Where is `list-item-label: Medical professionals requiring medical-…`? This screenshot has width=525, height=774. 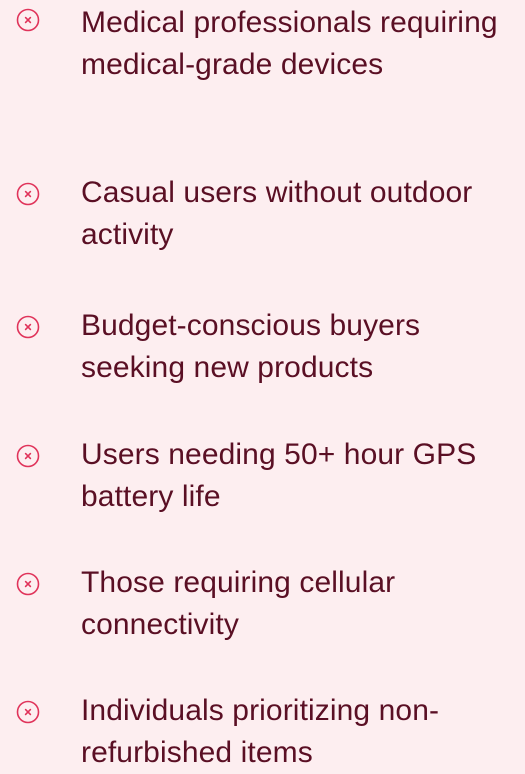
list-item-label: Medical professionals requiring medical-… is located at coordinates (289, 43).